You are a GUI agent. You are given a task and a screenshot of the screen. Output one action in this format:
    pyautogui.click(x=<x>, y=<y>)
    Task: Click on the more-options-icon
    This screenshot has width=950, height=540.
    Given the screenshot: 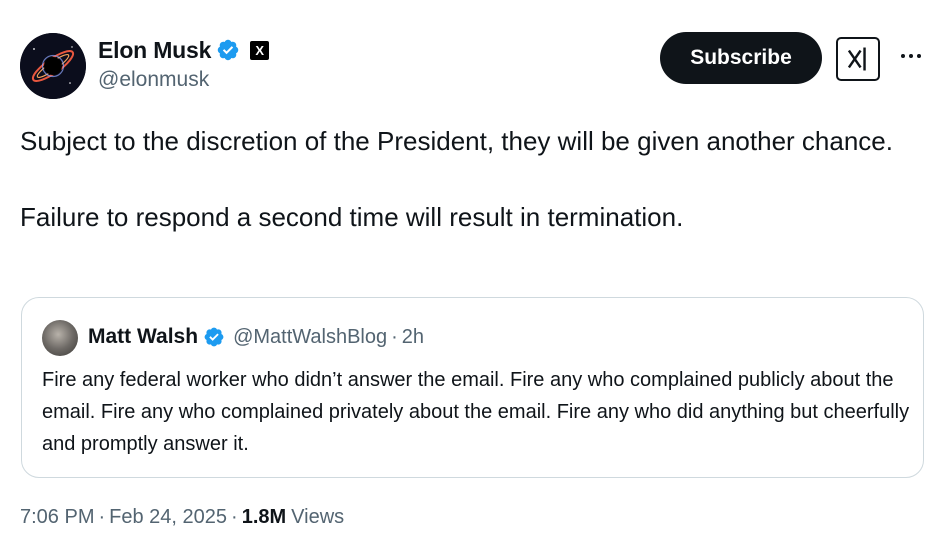 What is the action you would take?
    pyautogui.click(x=911, y=56)
    